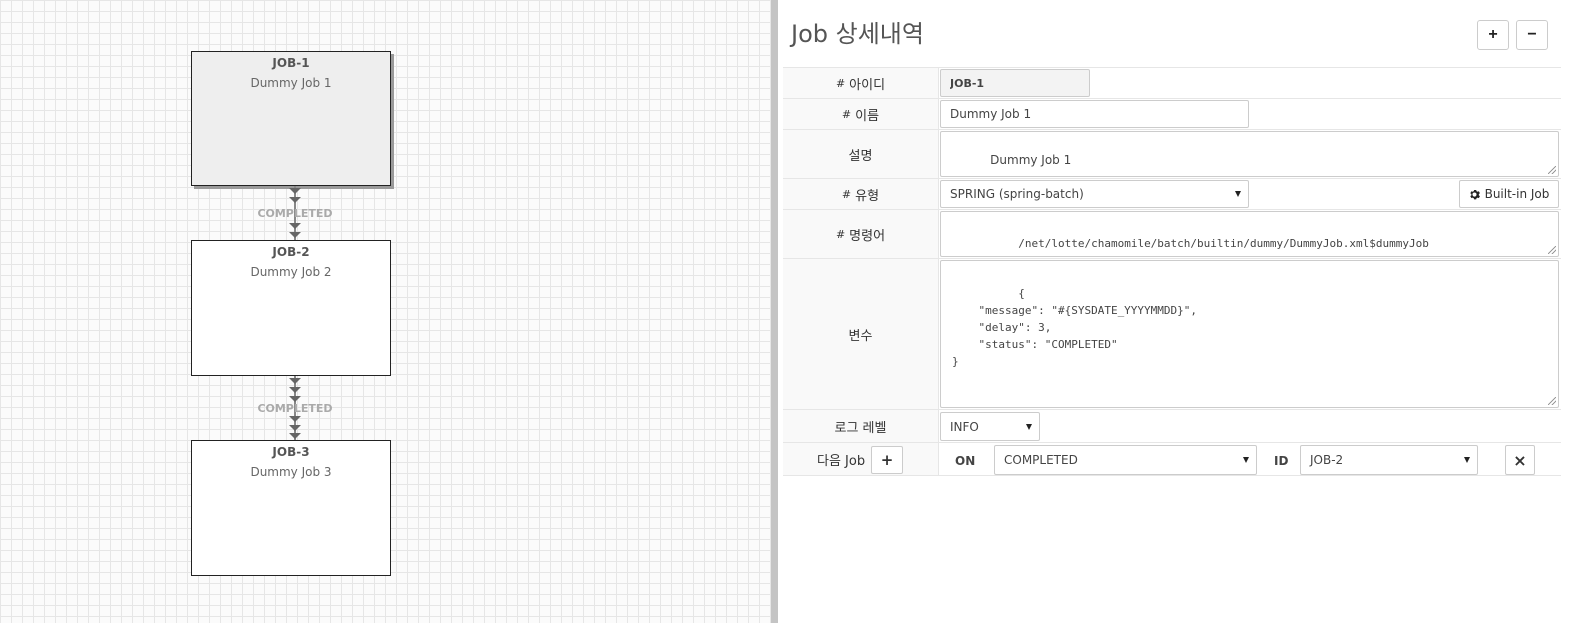 This screenshot has width=1570, height=623. What do you see at coordinates (867, 116) in the screenshot?
I see `field-label-text: 이름` at bounding box center [867, 116].